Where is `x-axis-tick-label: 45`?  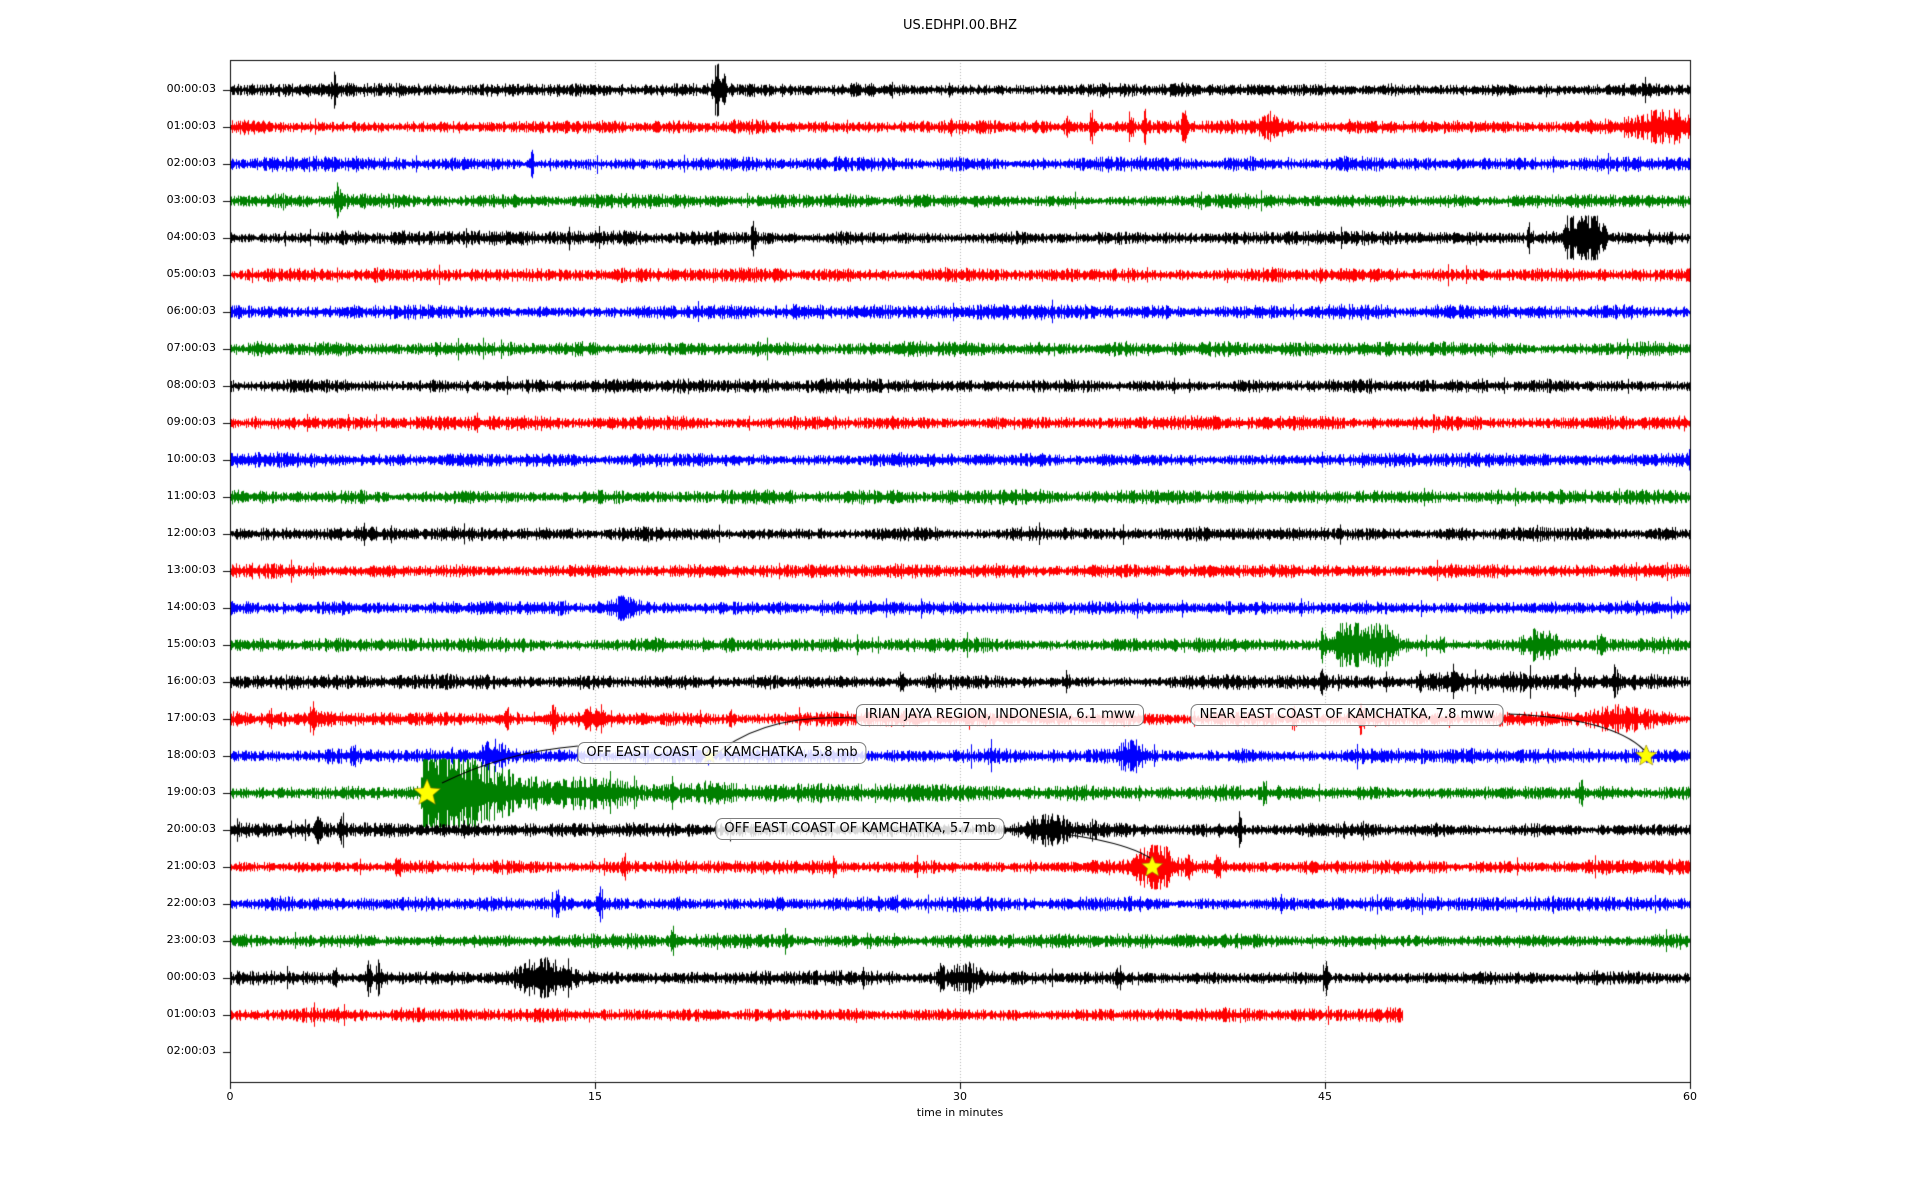
x-axis-tick-label: 45 is located at coordinates (1325, 1096).